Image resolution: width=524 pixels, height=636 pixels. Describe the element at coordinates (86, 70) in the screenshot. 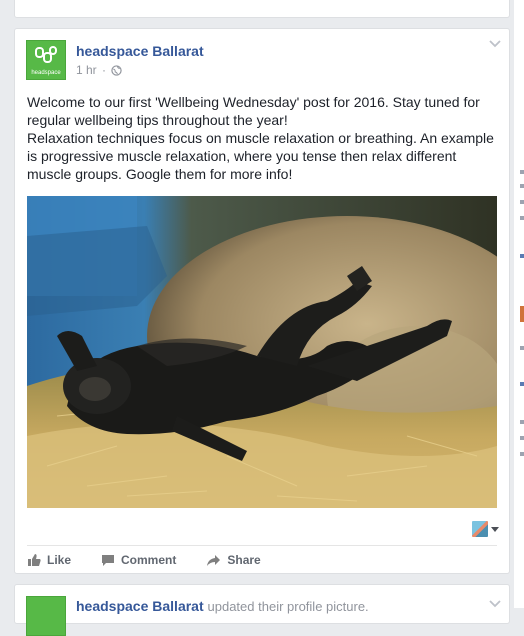

I see `post-timestamp: 1 hr` at that location.